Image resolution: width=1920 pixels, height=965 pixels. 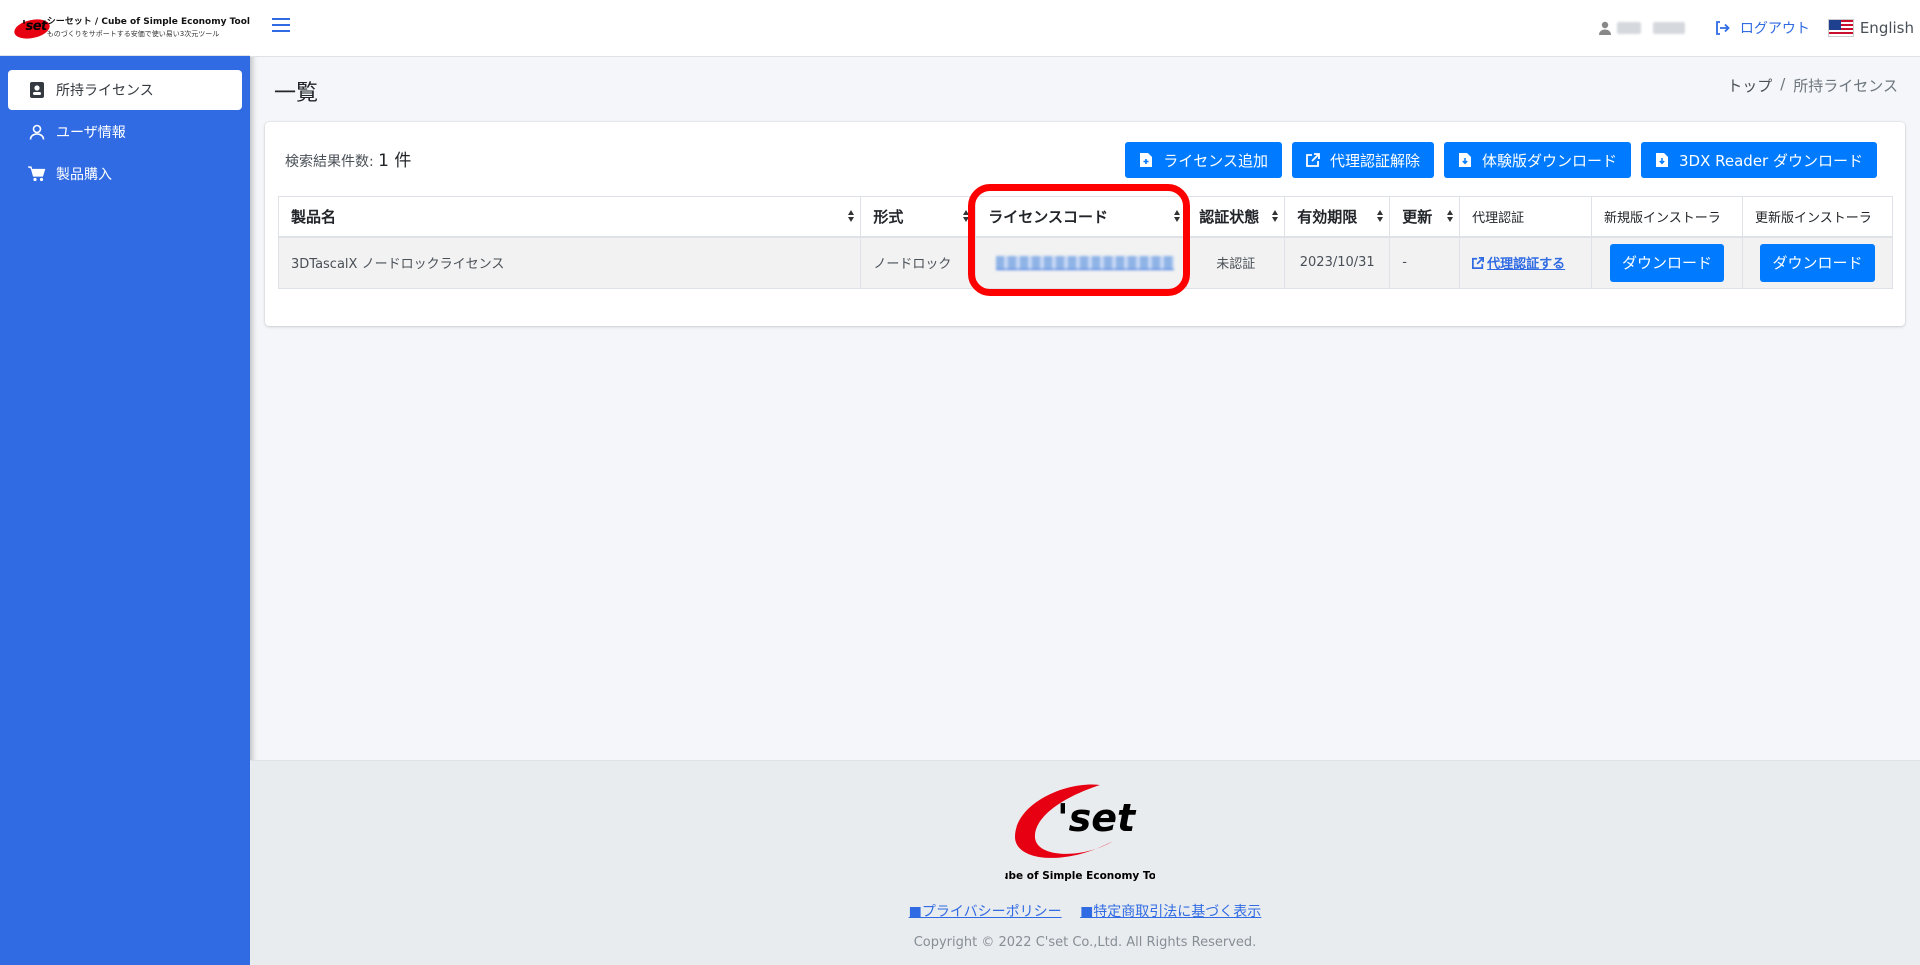 What do you see at coordinates (1080, 876) in the screenshot?
I see `svg-text: Cube of Simple Economy Tool` at bounding box center [1080, 876].